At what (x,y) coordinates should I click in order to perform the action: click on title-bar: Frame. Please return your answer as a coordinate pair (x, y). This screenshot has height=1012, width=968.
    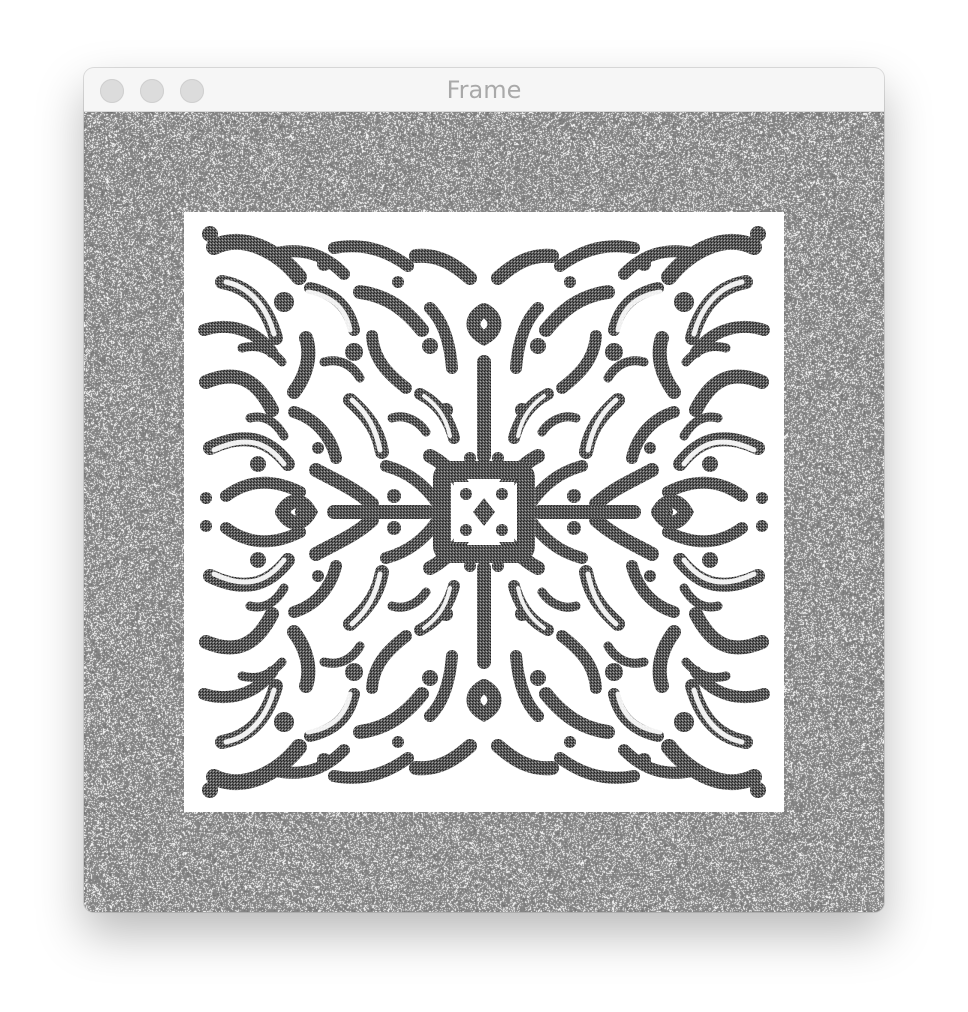
    Looking at the image, I should click on (484, 90).